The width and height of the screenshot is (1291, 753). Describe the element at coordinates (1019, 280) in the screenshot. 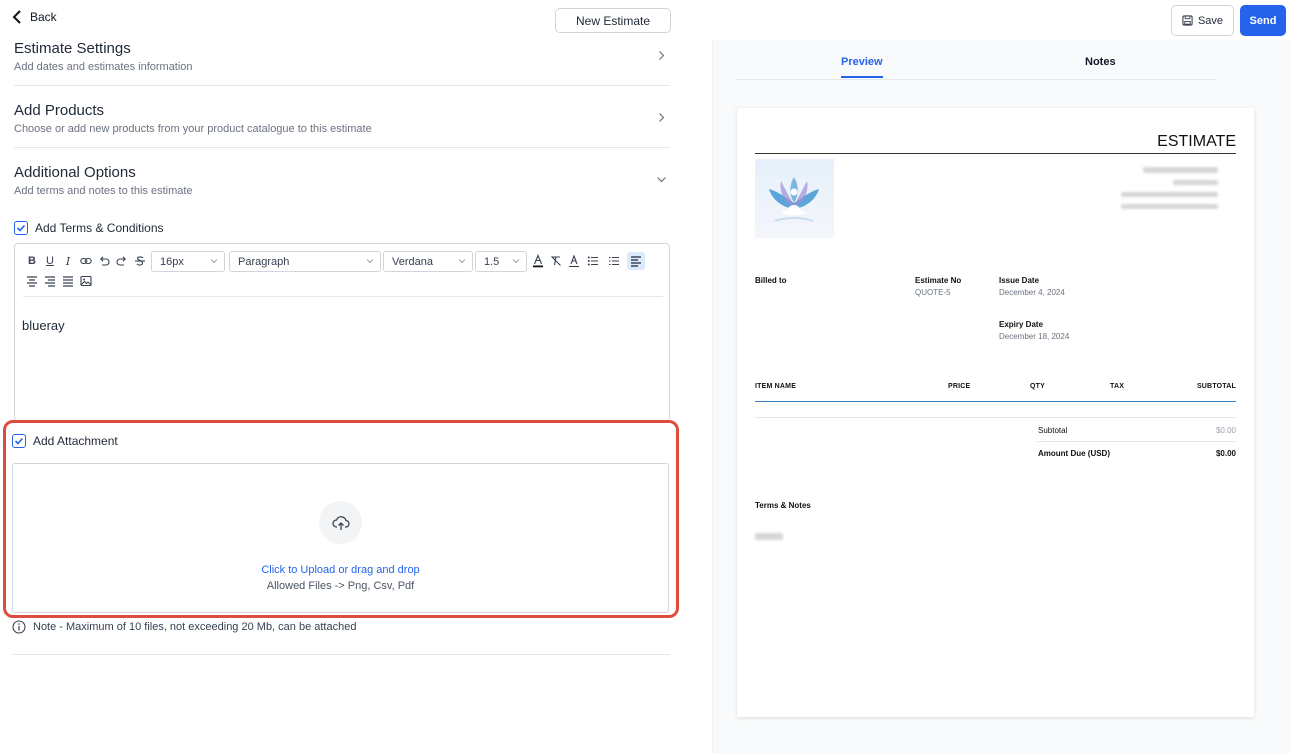

I see `issue-date-label: Issue Date` at that location.